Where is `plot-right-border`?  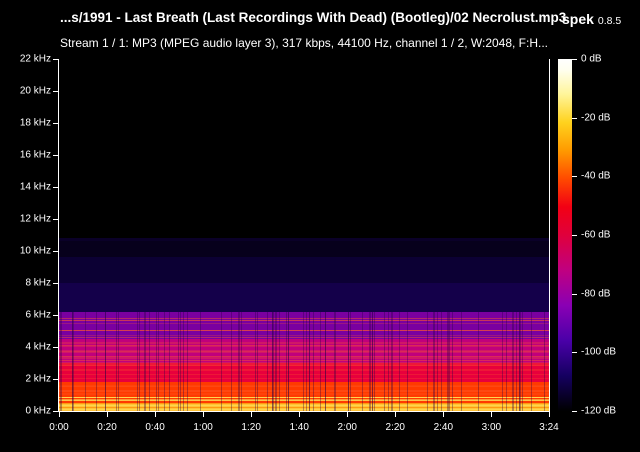 plot-right-border is located at coordinates (549, 235).